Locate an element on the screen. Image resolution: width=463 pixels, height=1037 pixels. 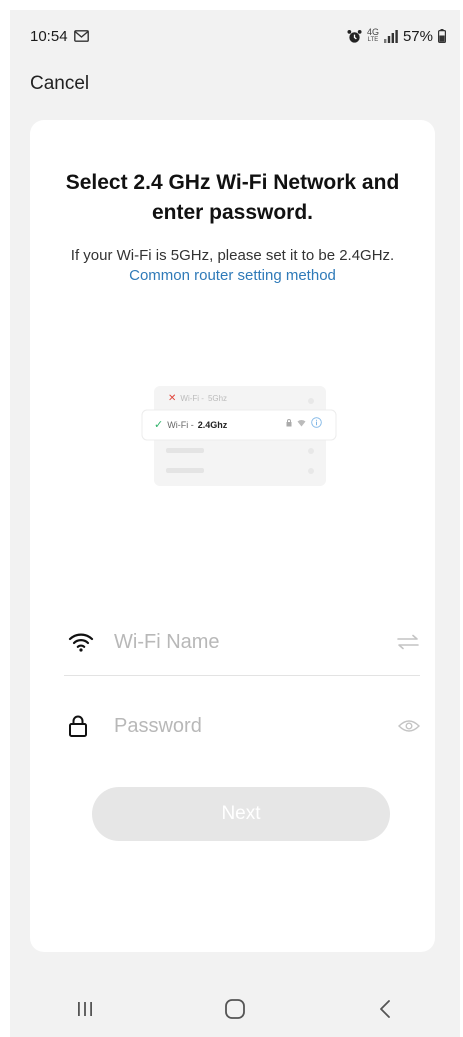
wifi-band-illustration-graphic is located at coordinates (239, 436).